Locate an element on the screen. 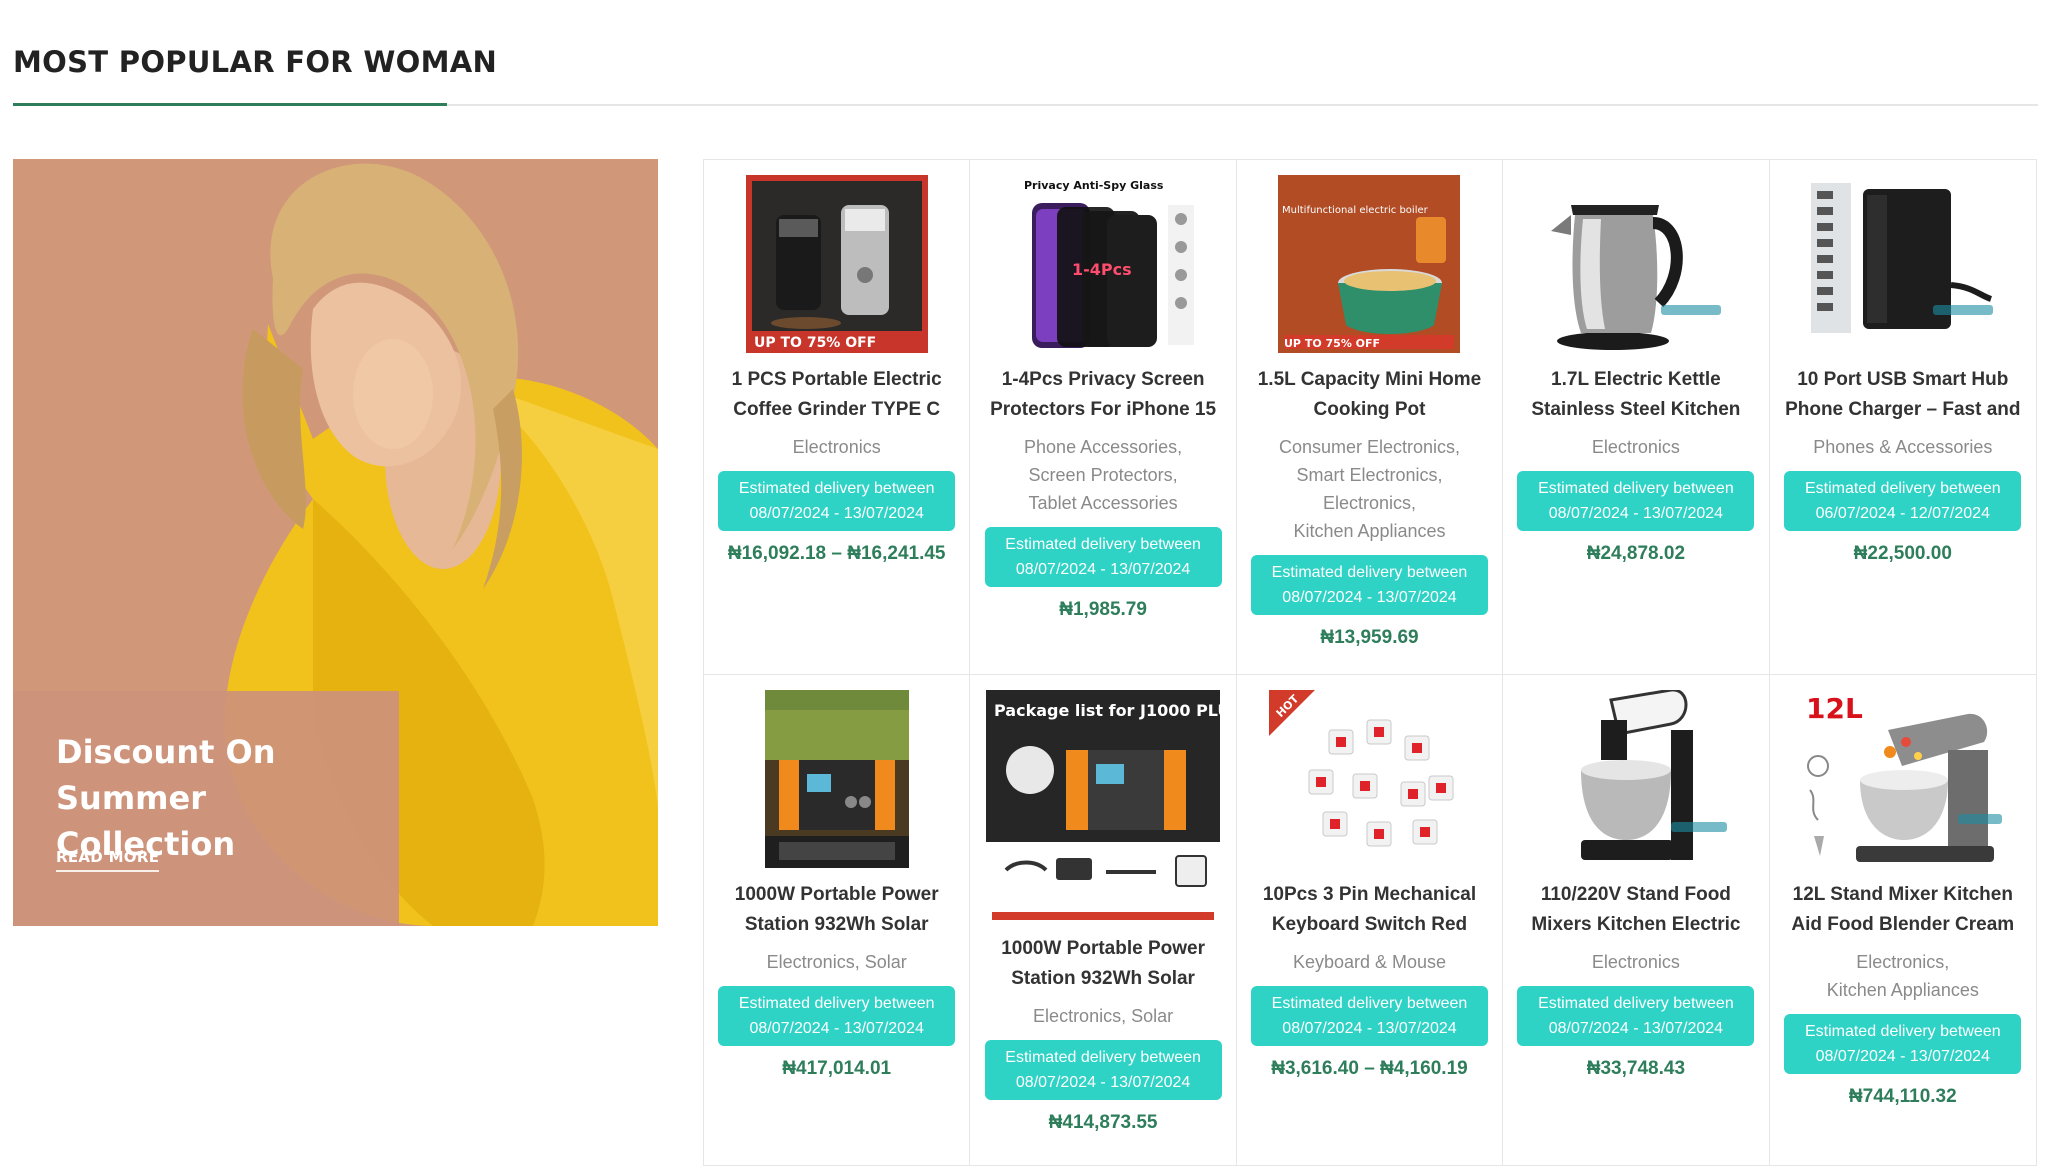 The height and width of the screenshot is (1171, 2048). section-header: MOST POPULAR FOR WOMAN is located at coordinates (1025, 75).